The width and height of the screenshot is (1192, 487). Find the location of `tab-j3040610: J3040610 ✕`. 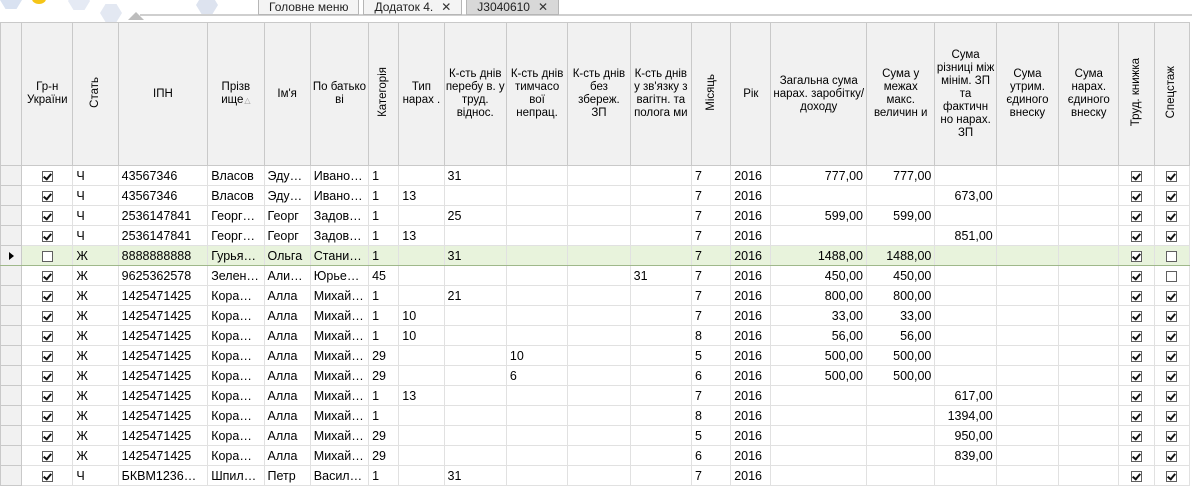

tab-j3040610: J3040610 ✕ is located at coordinates (513, 7).